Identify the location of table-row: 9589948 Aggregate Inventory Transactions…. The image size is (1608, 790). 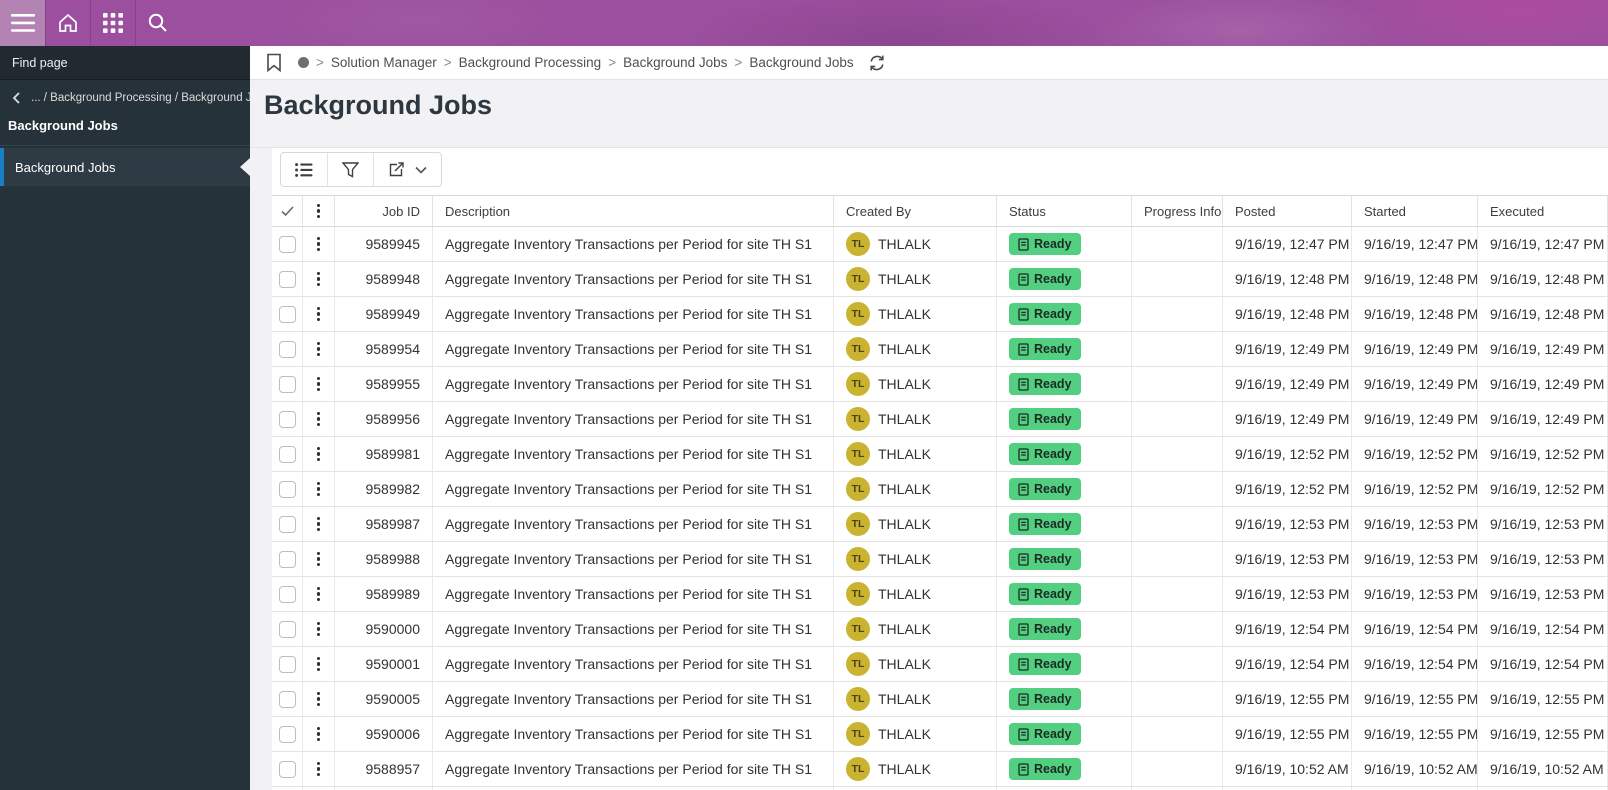
(940, 279).